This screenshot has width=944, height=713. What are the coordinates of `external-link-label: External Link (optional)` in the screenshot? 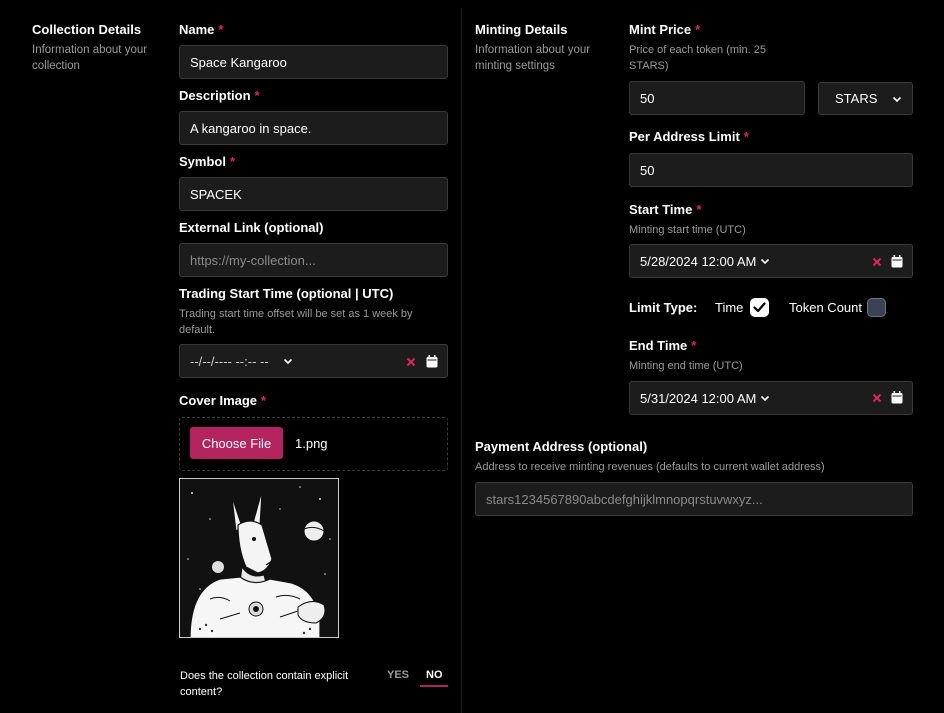 It's located at (251, 227).